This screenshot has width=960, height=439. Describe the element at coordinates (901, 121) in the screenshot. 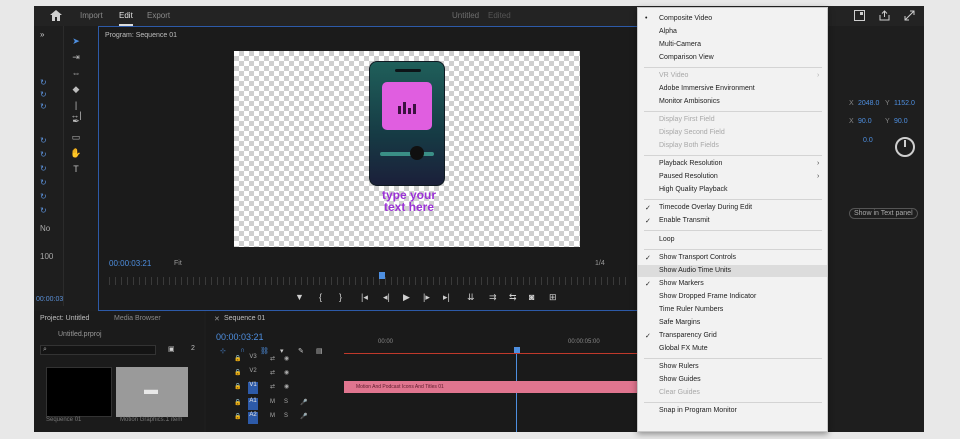

I see `scale-y-value: 90.0` at that location.